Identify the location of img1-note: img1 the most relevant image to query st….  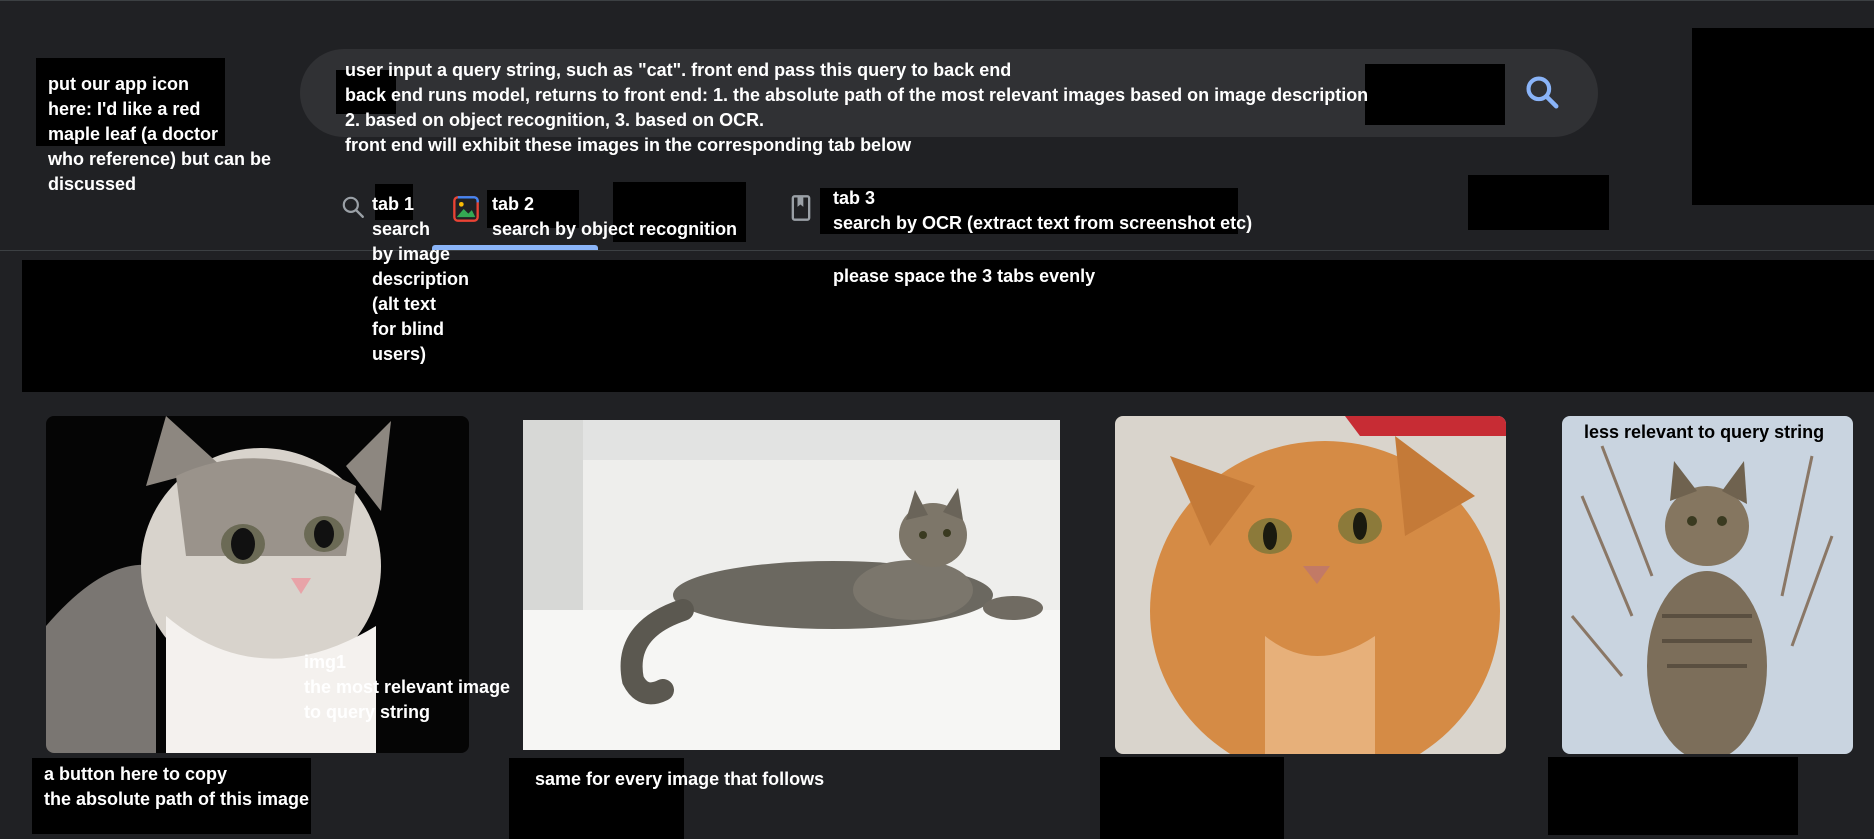
(407, 687).